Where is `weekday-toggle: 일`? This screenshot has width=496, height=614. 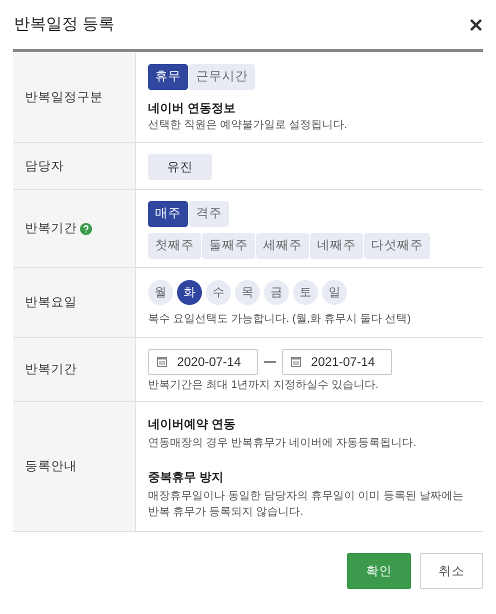 weekday-toggle: 일 is located at coordinates (334, 292).